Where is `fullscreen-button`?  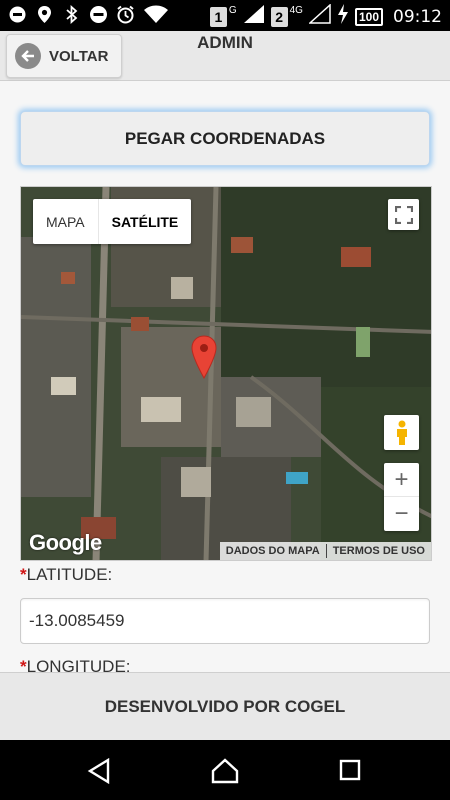 fullscreen-button is located at coordinates (403, 214).